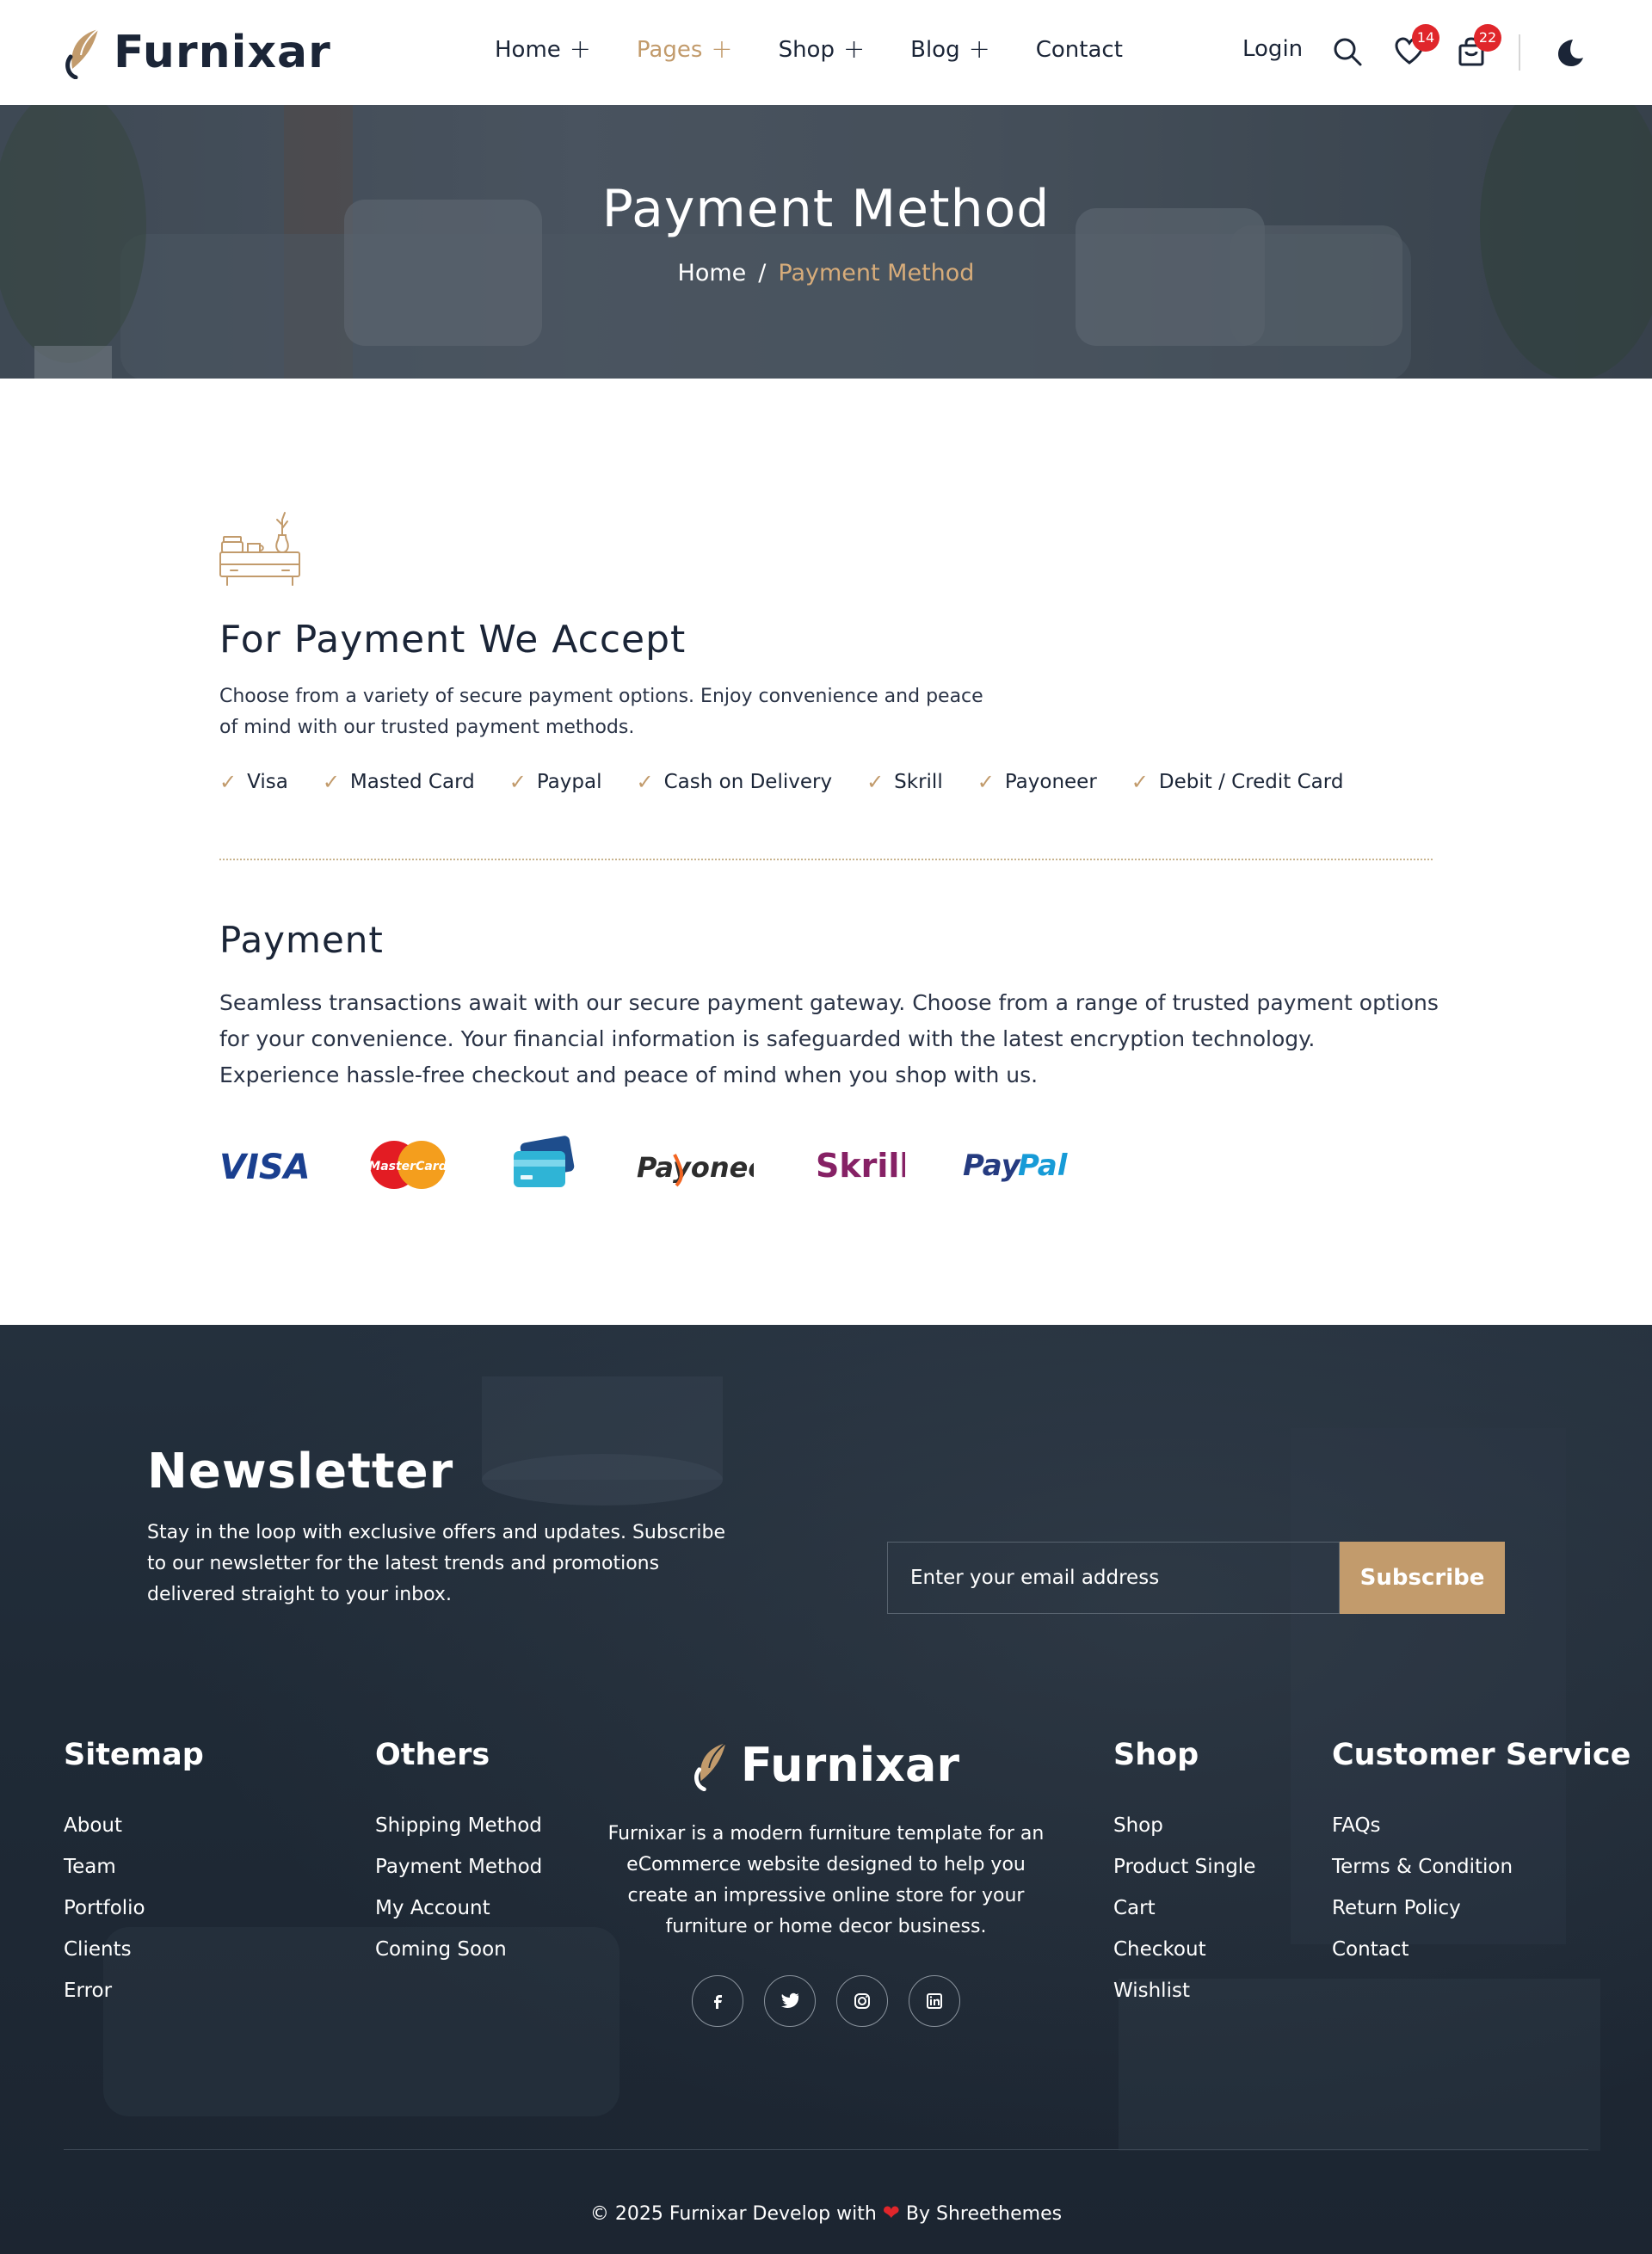 The image size is (1652, 2254). I want to click on method-item: ✓ Skrill, so click(904, 782).